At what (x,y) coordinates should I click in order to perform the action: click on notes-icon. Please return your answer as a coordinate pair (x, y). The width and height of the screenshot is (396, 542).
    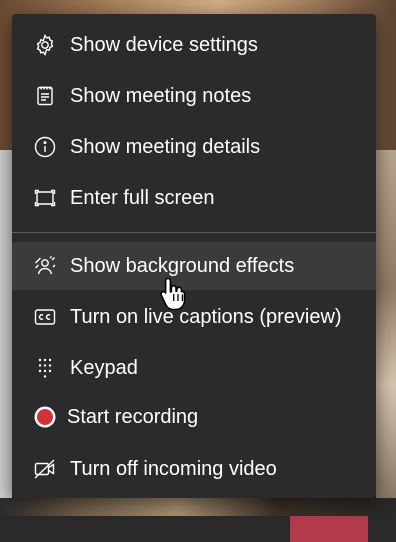
    Looking at the image, I should click on (45, 96).